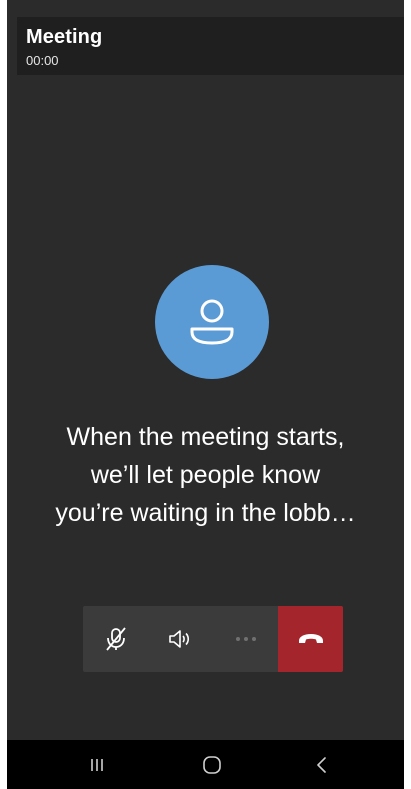 Image resolution: width=411 pixels, height=789 pixels. I want to click on avatar, so click(212, 322).